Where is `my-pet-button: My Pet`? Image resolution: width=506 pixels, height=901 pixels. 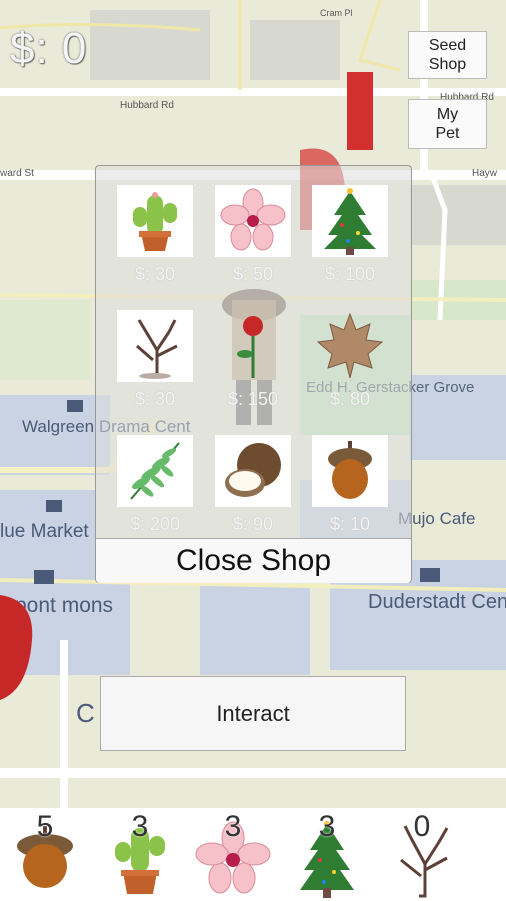 my-pet-button: My Pet is located at coordinates (447, 124).